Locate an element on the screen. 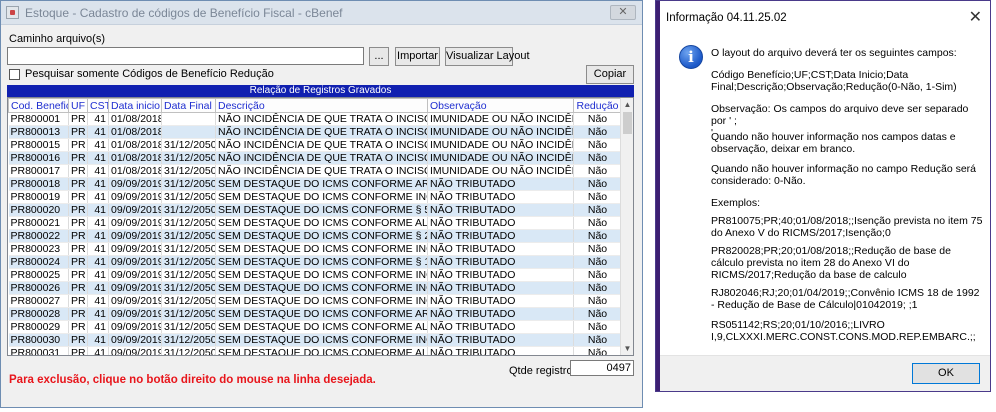  copy-button: Copiar is located at coordinates (610, 74).